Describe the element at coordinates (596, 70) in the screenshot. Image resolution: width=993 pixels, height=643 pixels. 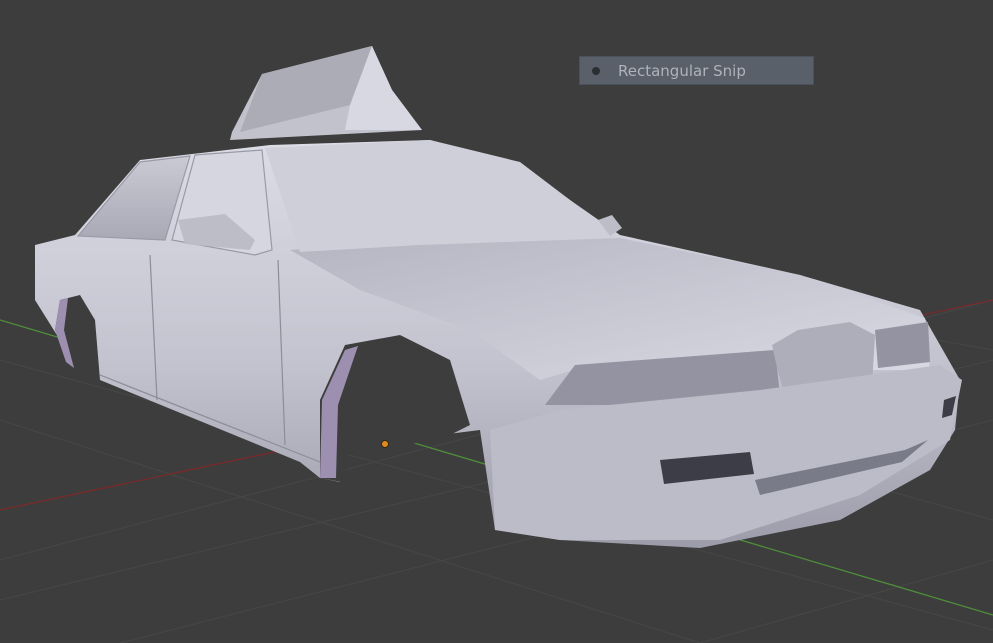
I see `record-dot-icon` at that location.